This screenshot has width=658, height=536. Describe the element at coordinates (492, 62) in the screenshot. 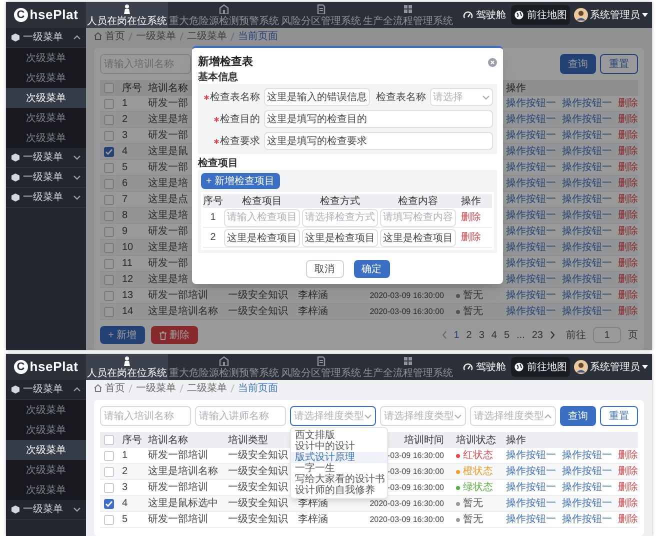

I see `close-button` at that location.